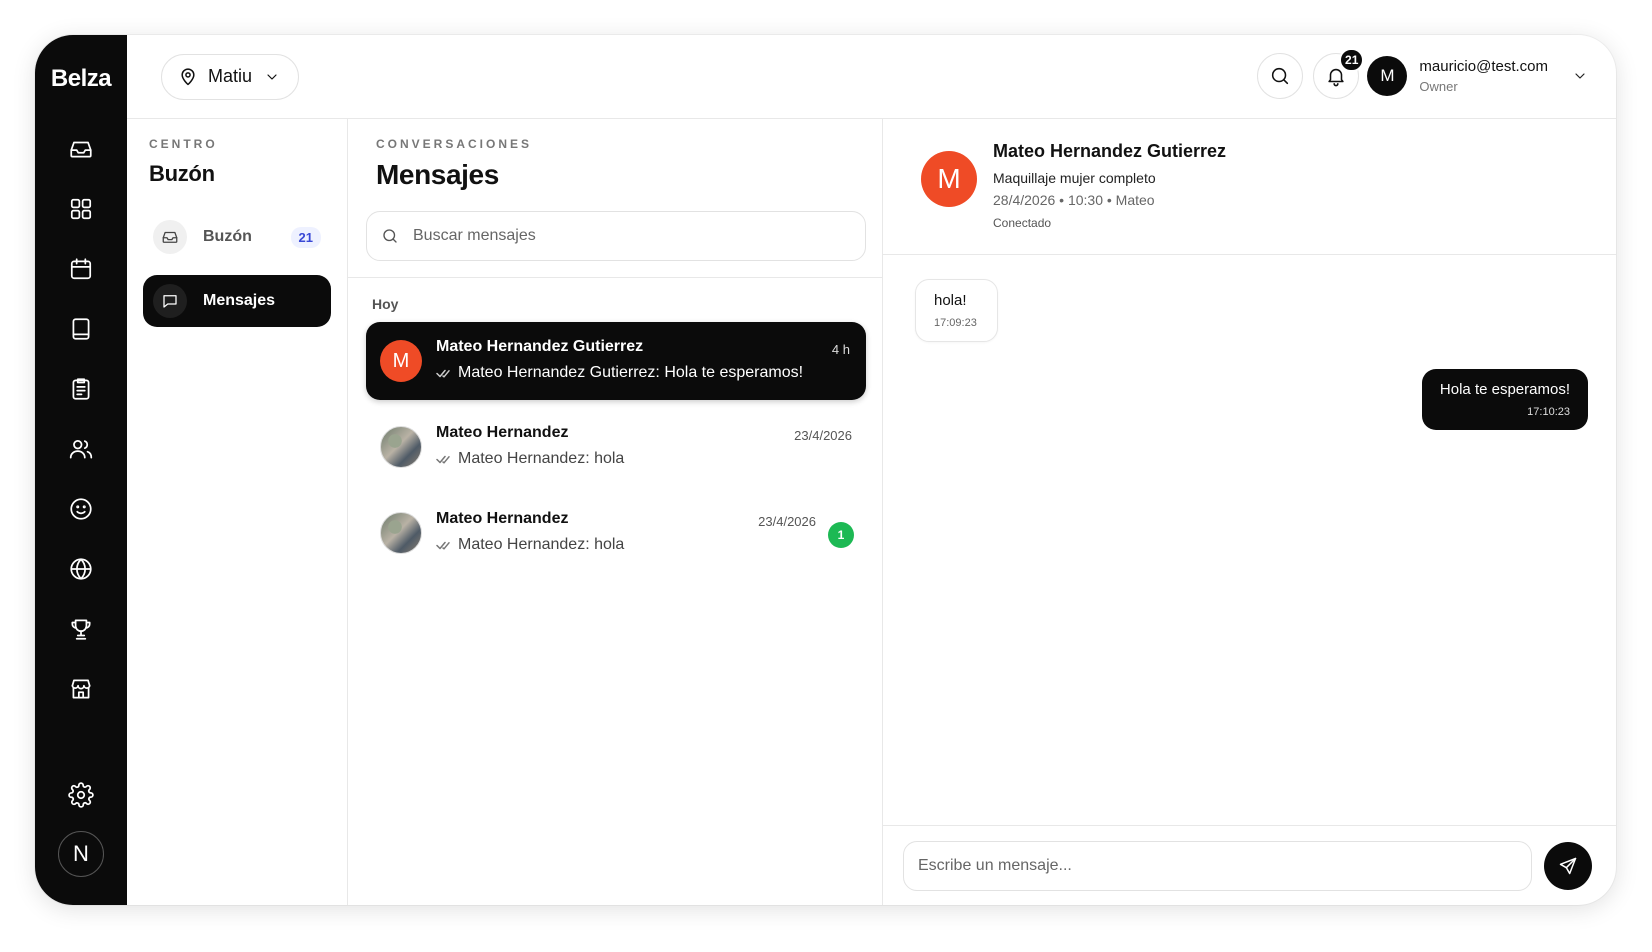 The width and height of the screenshot is (1652, 952). I want to click on message-input, so click(1217, 865).